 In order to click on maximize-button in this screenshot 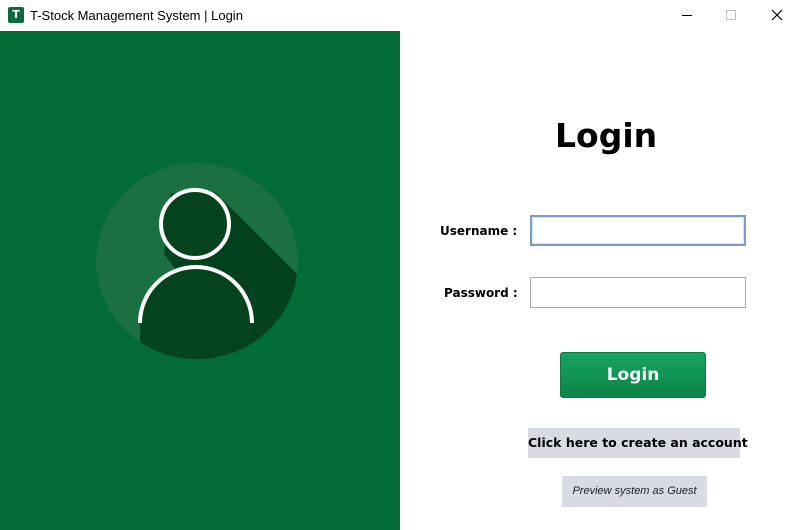, I will do `click(731, 15)`.